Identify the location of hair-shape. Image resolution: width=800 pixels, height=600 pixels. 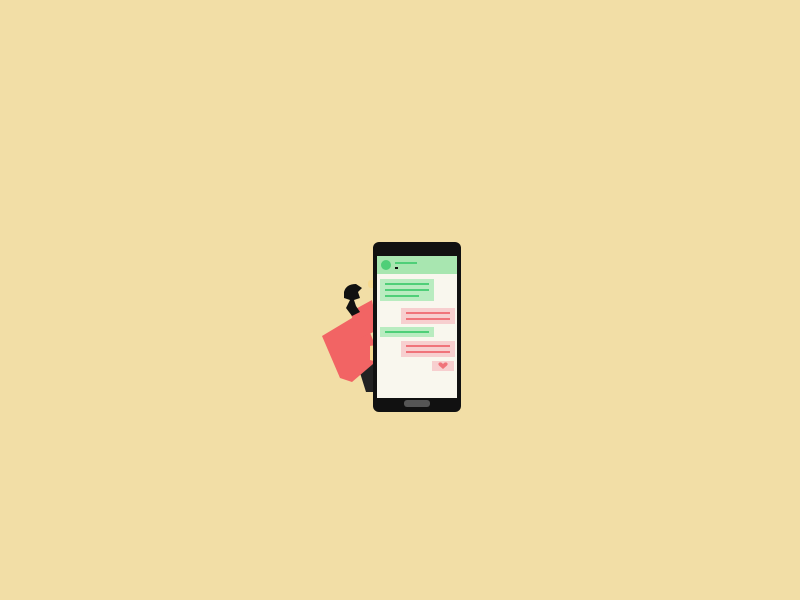
(353, 300).